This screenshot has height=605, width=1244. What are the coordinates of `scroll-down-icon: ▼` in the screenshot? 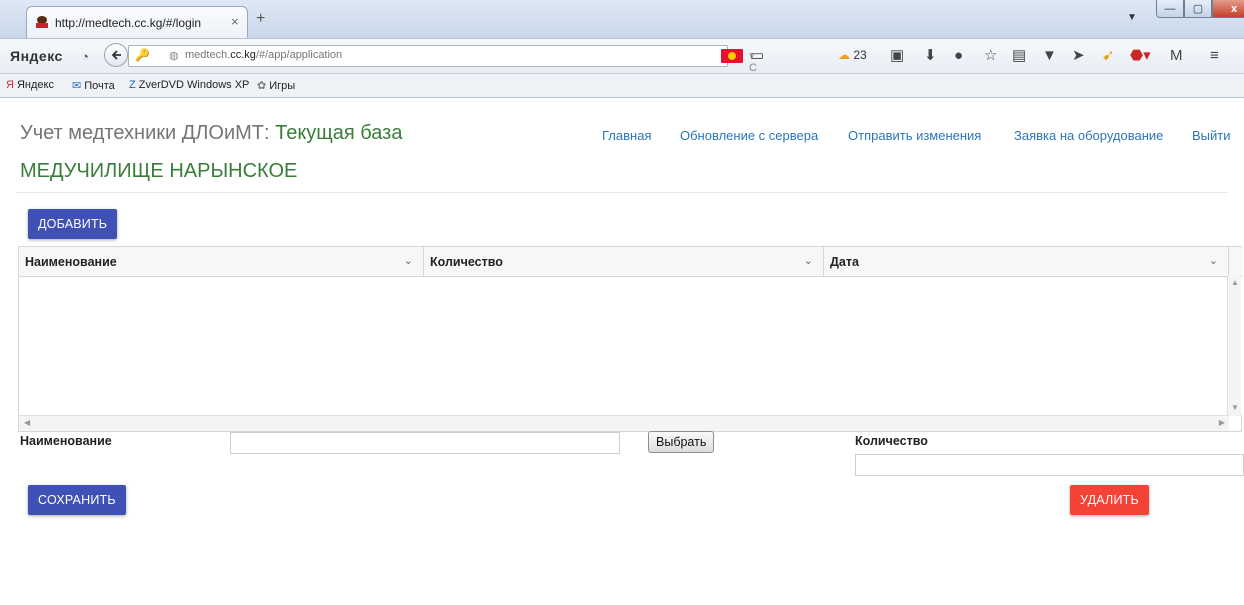 It's located at (1235, 407).